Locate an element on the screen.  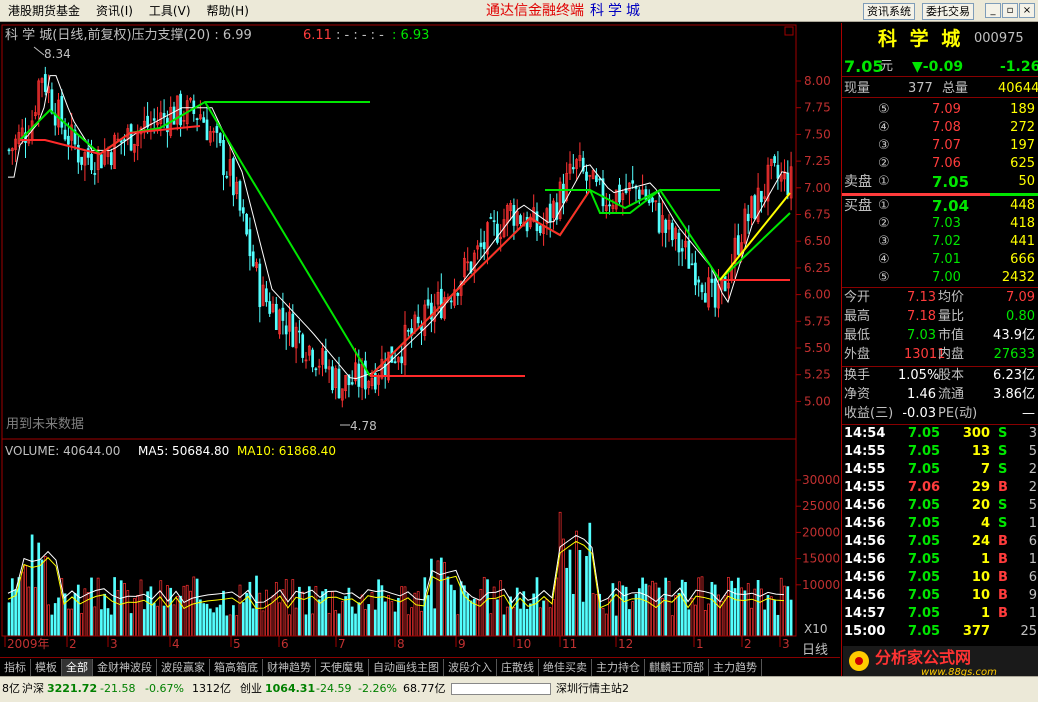
stat-row: 最低 7.03 市值 43.9亿 is located at coordinates (940, 336).